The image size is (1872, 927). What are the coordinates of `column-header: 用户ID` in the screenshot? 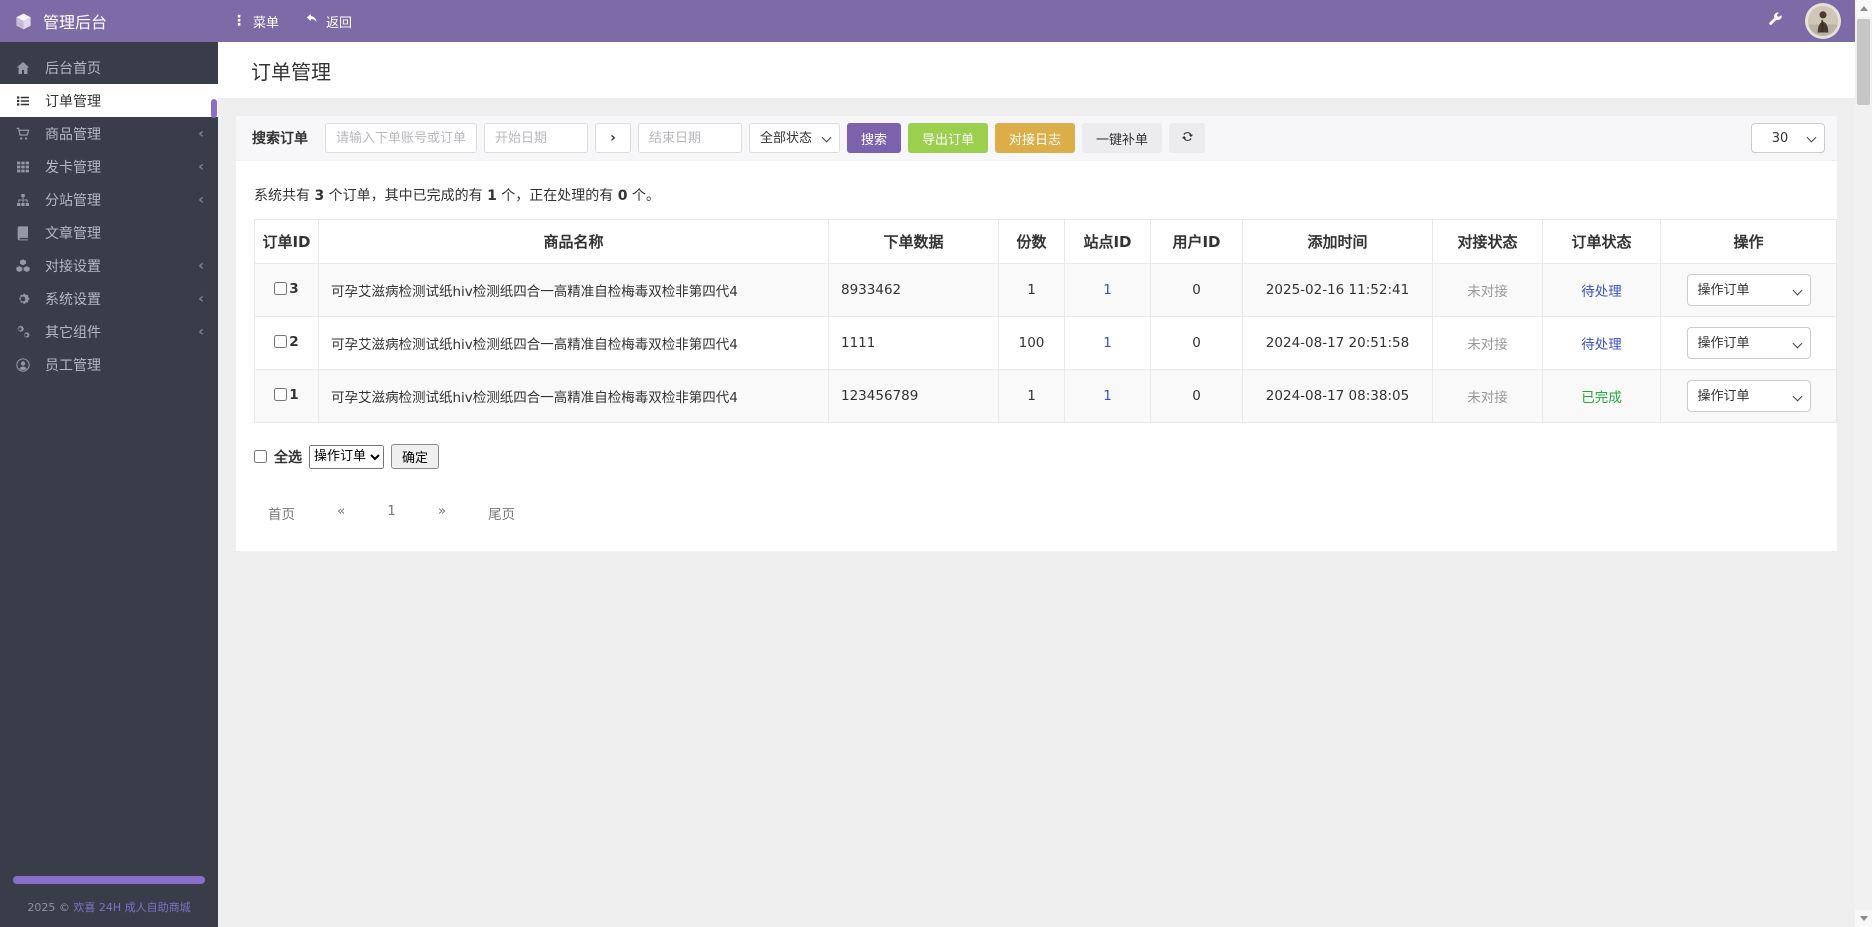 It's located at (1196, 241).